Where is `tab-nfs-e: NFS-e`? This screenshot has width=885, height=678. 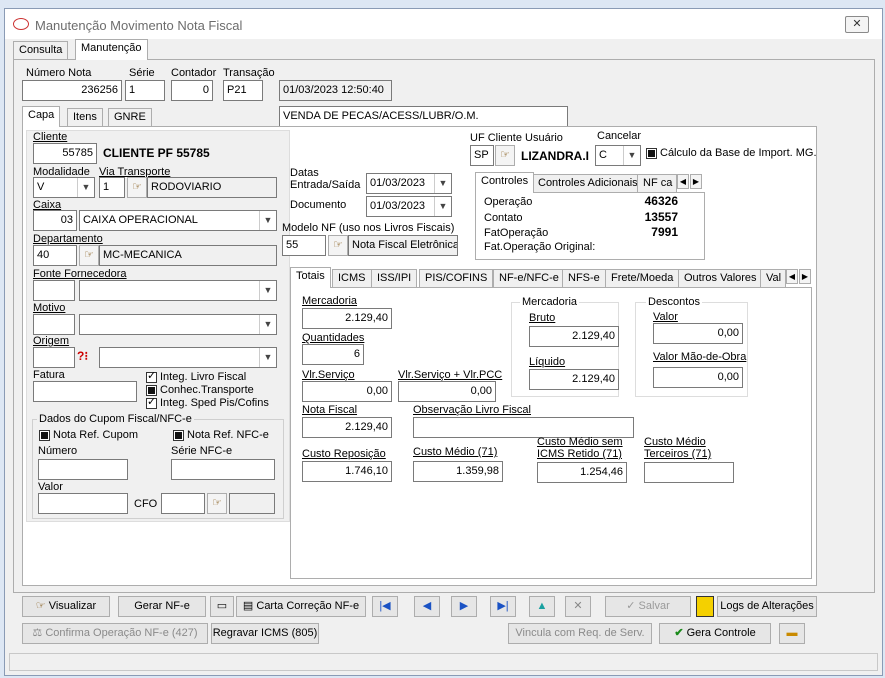 tab-nfs-e: NFS-e is located at coordinates (584, 278).